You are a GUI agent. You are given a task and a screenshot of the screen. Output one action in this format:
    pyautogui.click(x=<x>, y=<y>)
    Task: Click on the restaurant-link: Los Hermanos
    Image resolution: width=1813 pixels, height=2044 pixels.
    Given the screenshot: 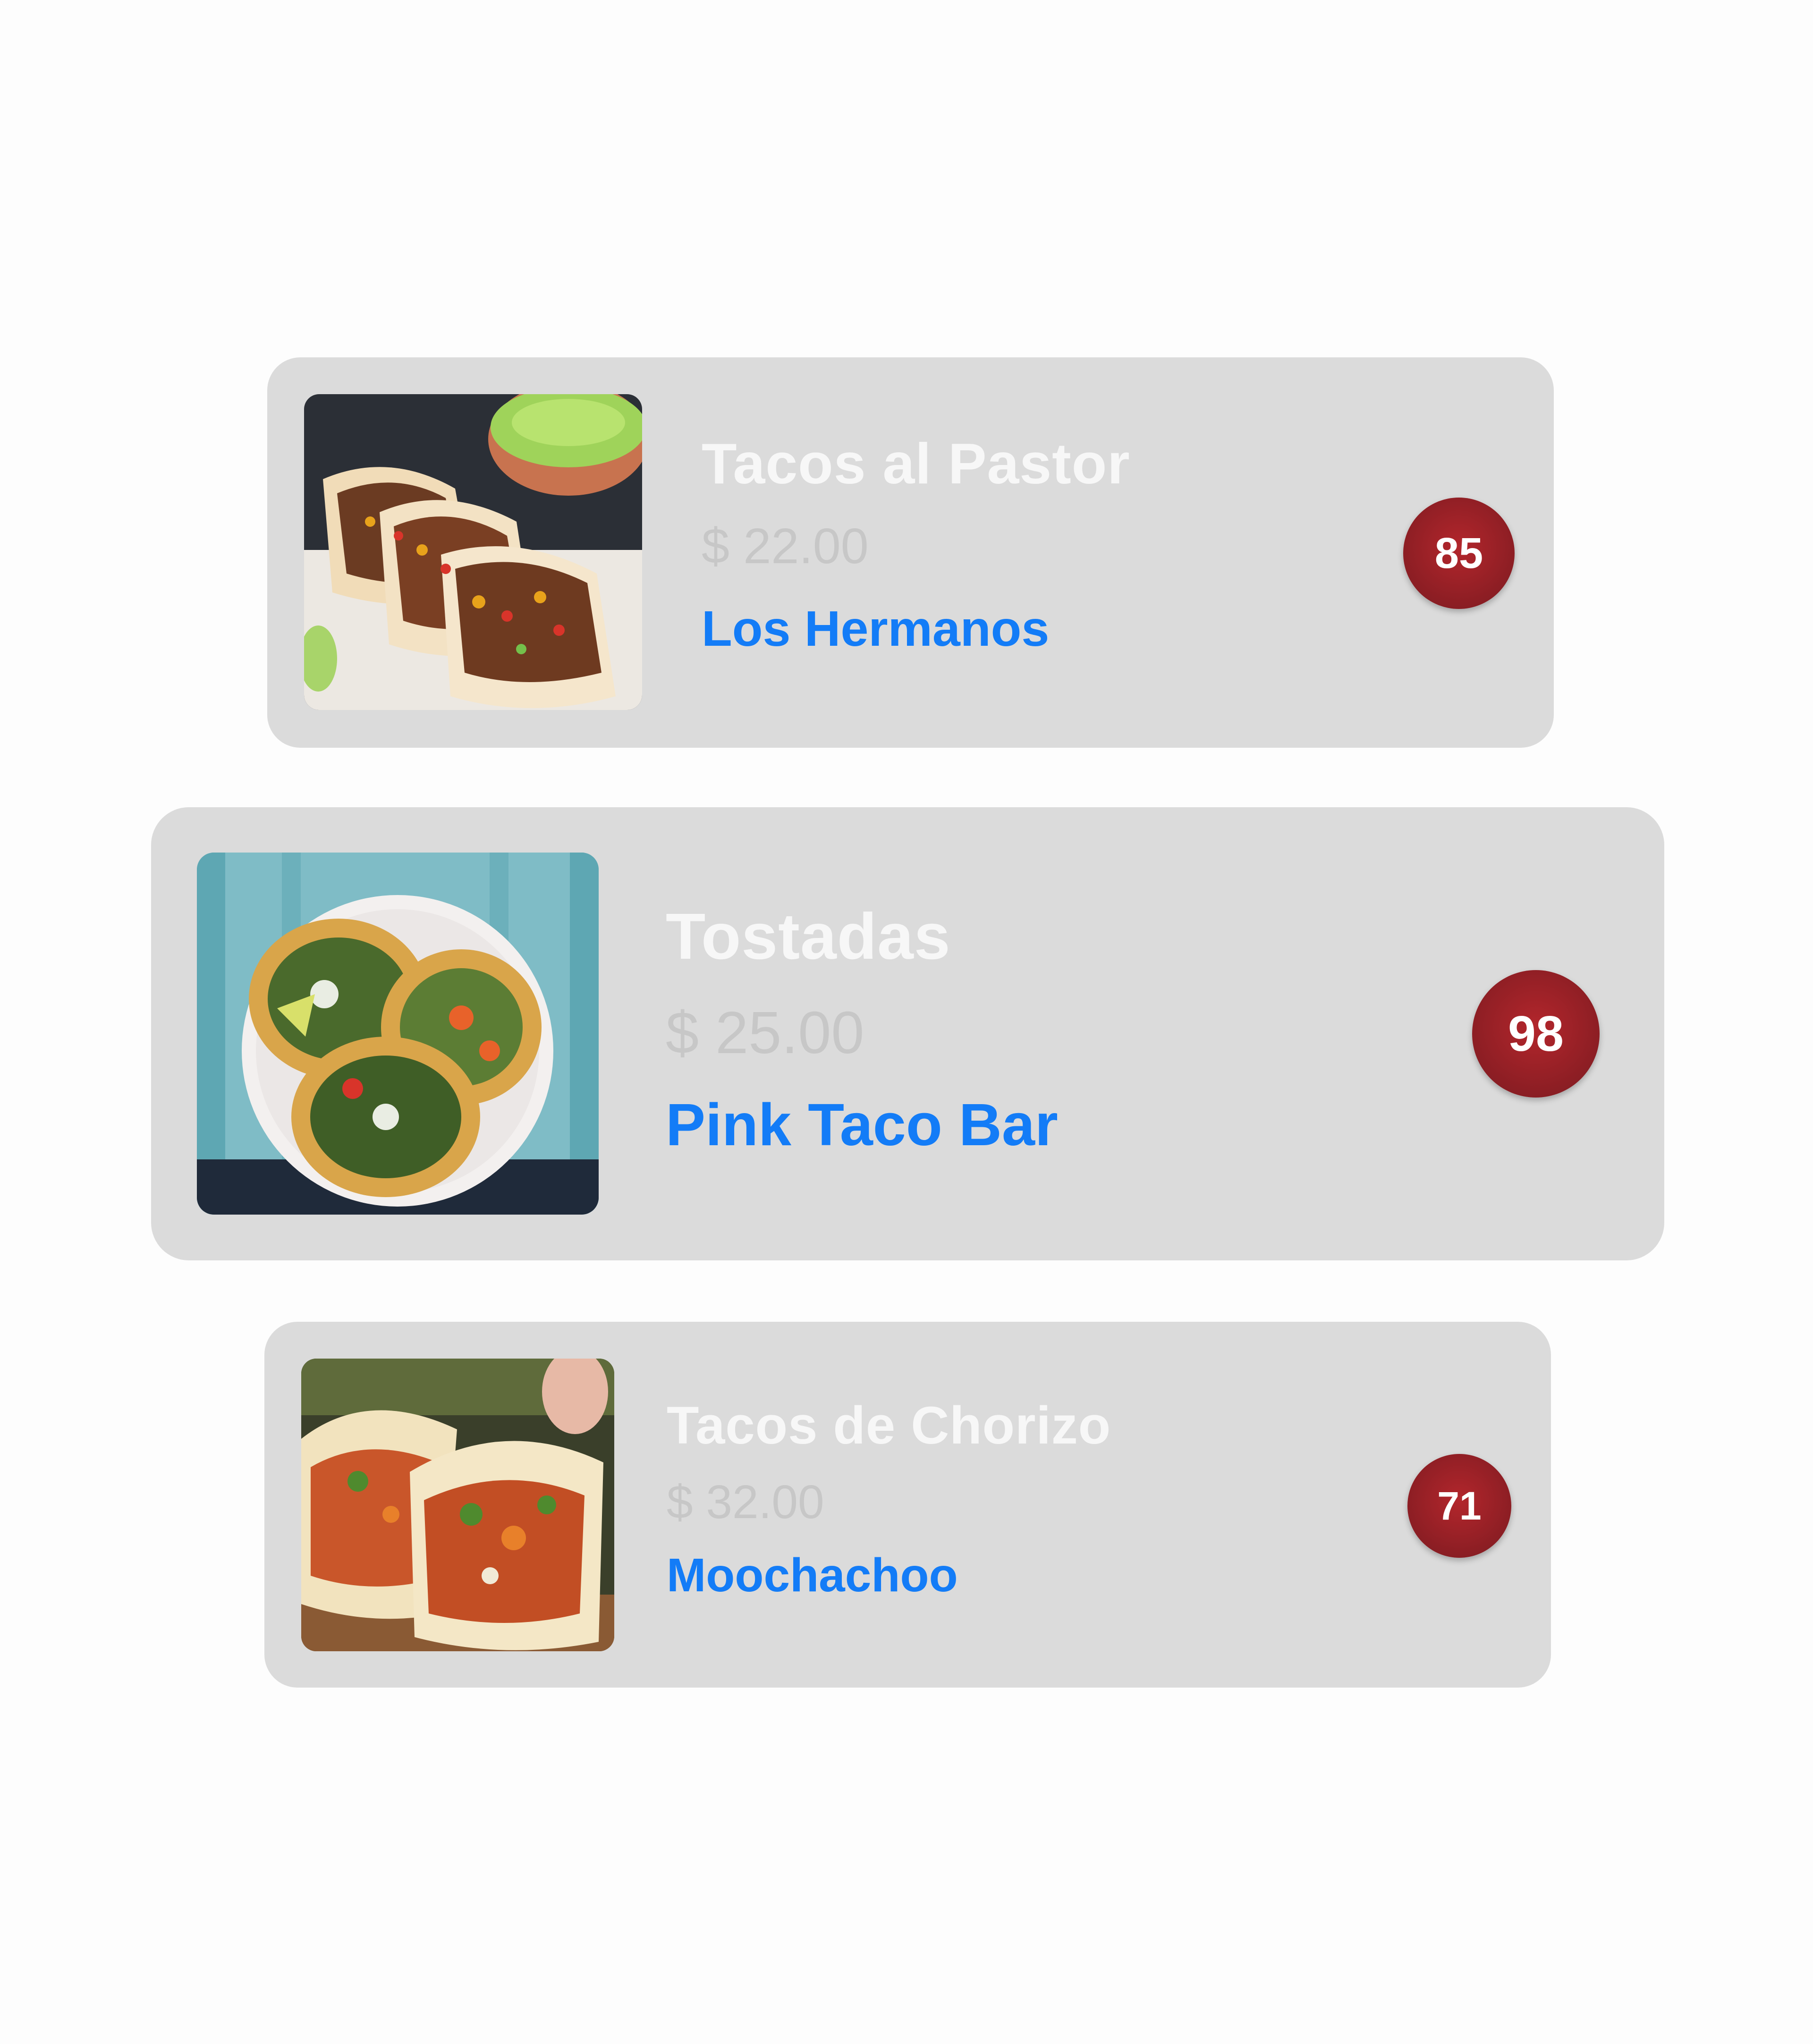 What is the action you would take?
    pyautogui.click(x=875, y=629)
    